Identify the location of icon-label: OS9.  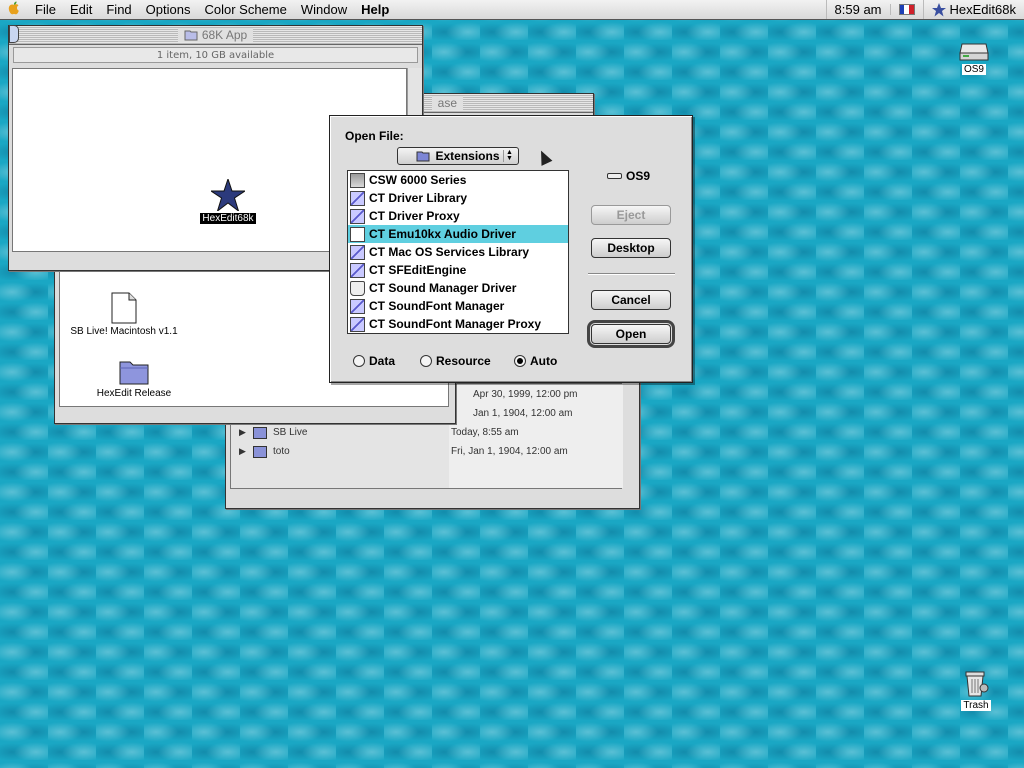
(973, 69).